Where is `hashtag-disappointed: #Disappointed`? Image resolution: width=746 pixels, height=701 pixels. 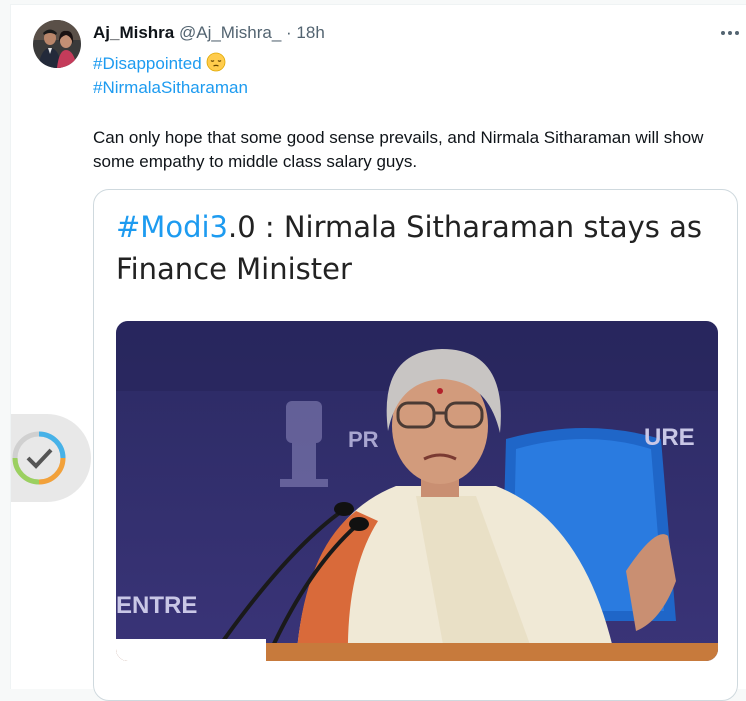
hashtag-disappointed: #Disappointed is located at coordinates (159, 65).